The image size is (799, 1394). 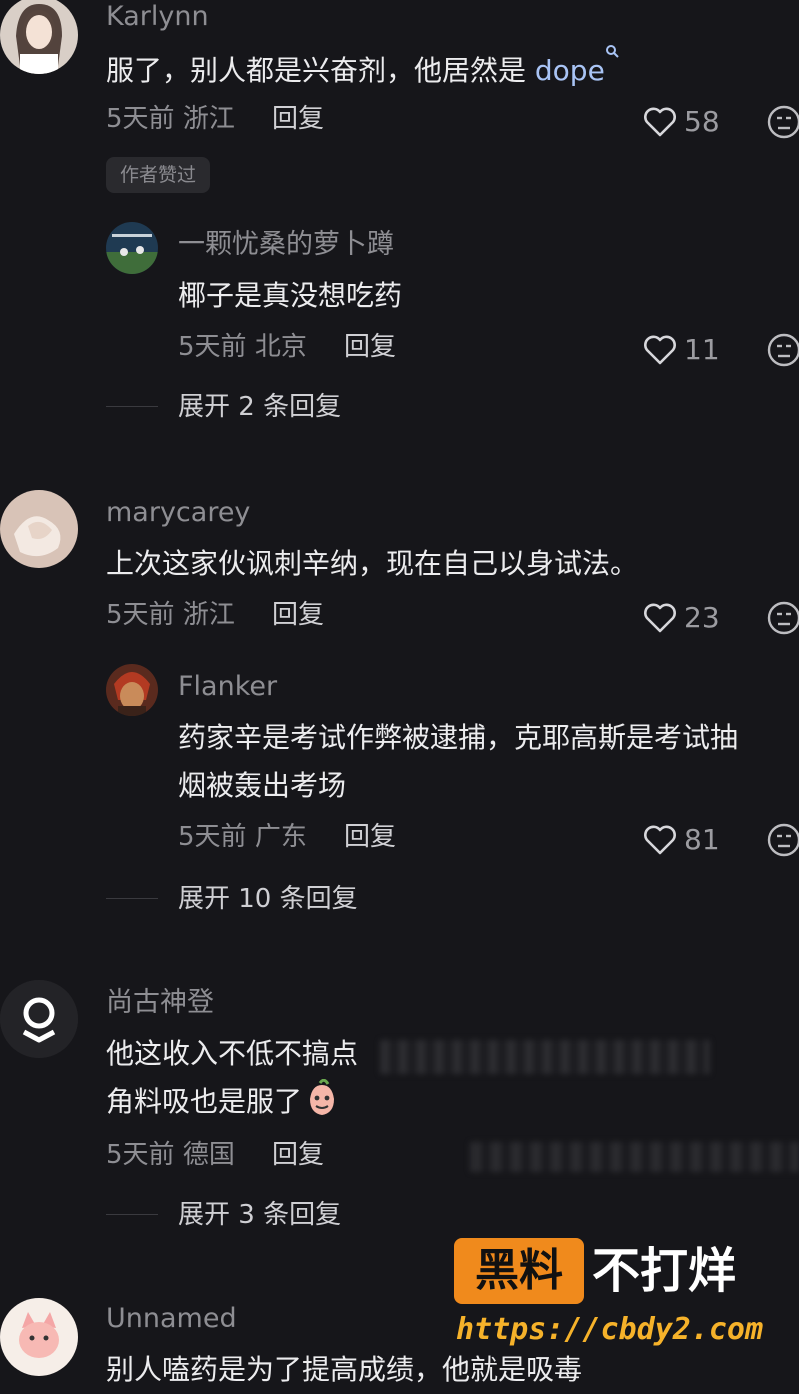 What do you see at coordinates (372, 563) in the screenshot?
I see `comment-text: 上次这家伙讽刺辛纳，现在自己以身试法。` at bounding box center [372, 563].